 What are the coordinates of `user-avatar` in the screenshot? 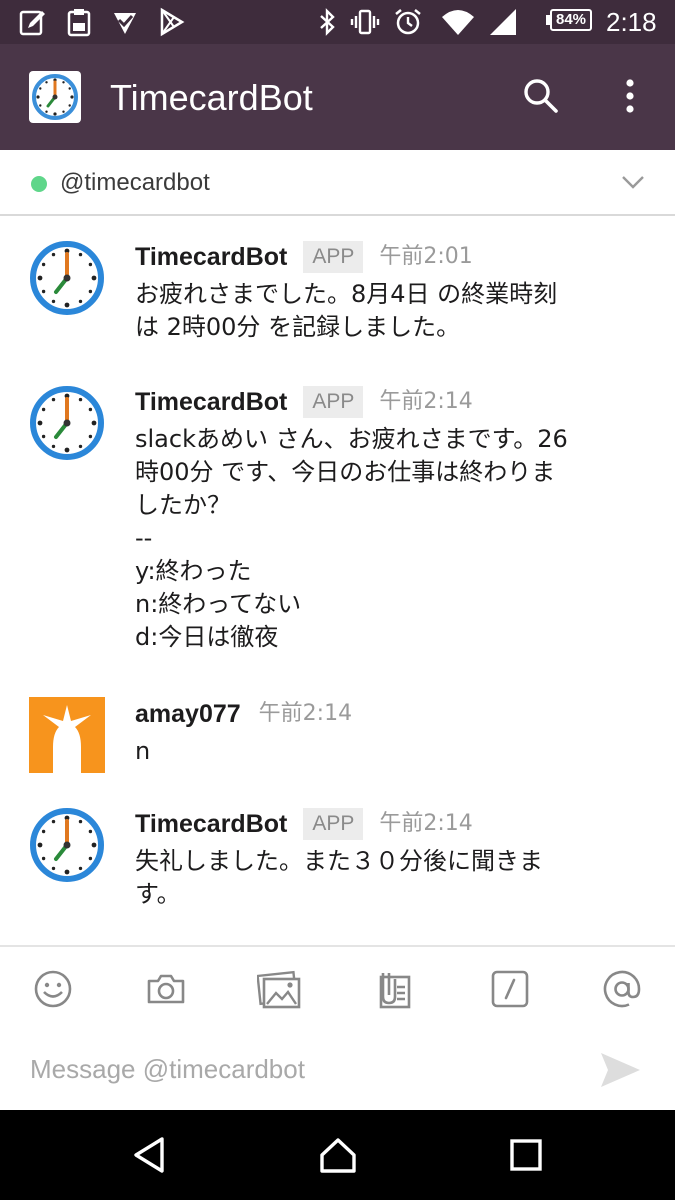 It's located at (67, 735).